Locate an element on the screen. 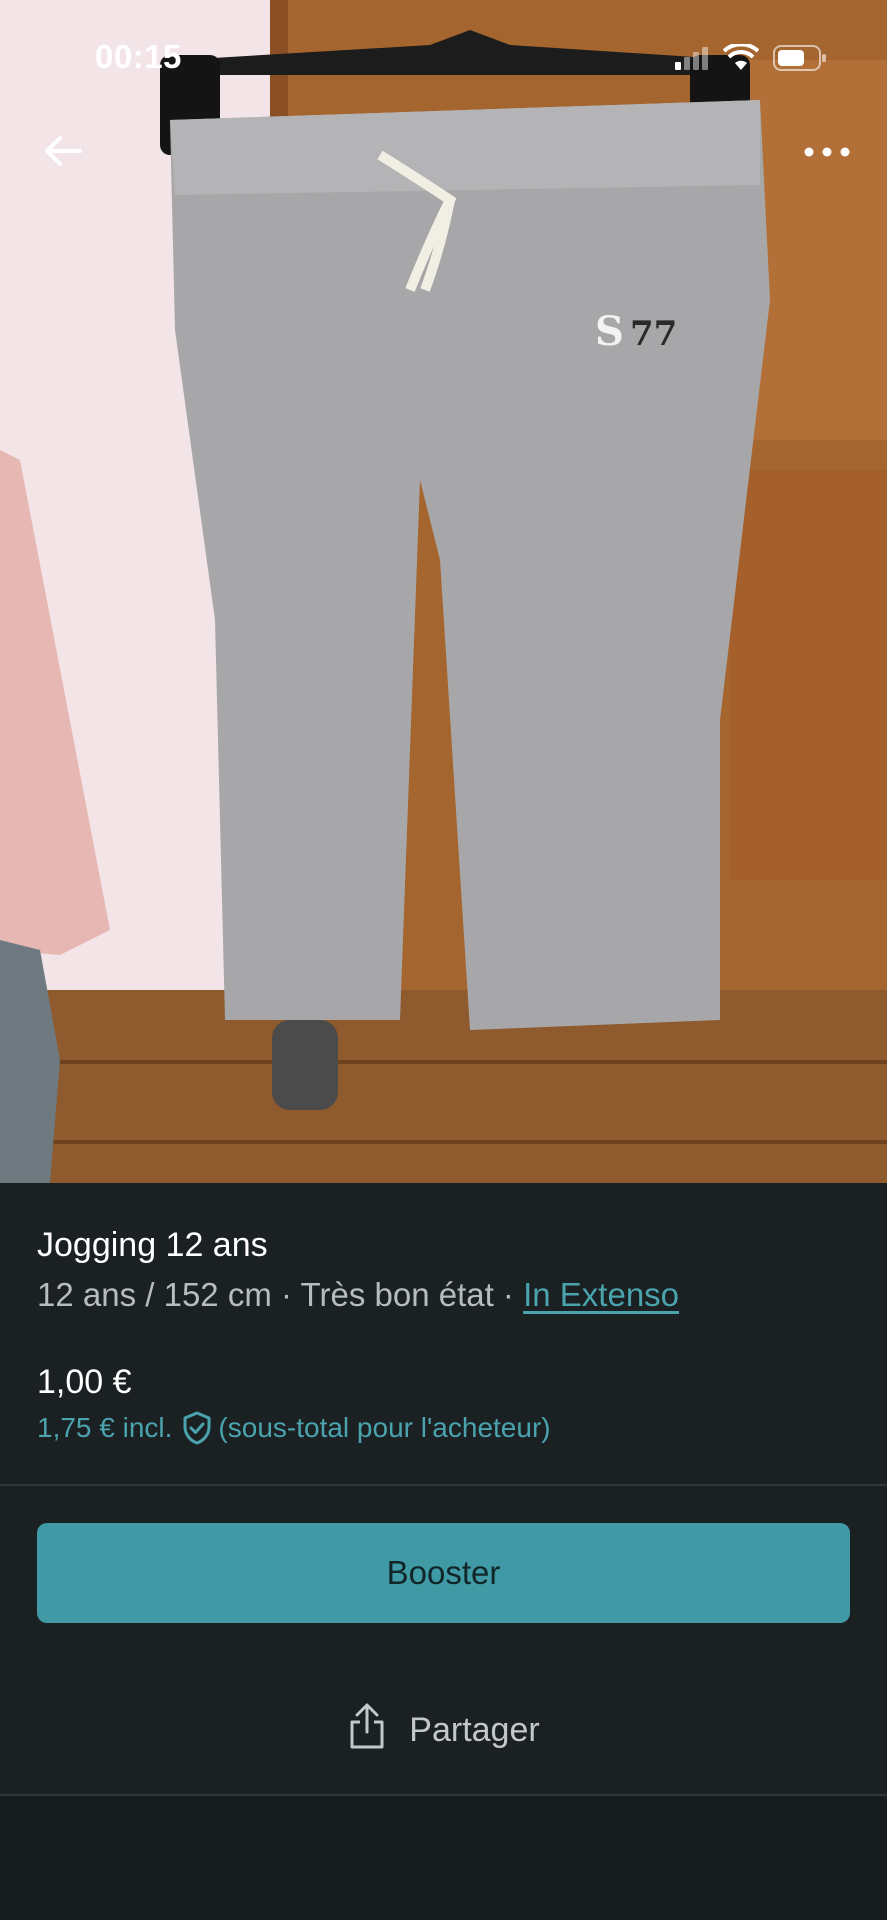 Image resolution: width=887 pixels, height=1920 pixels. wifi-icon is located at coordinates (741, 59).